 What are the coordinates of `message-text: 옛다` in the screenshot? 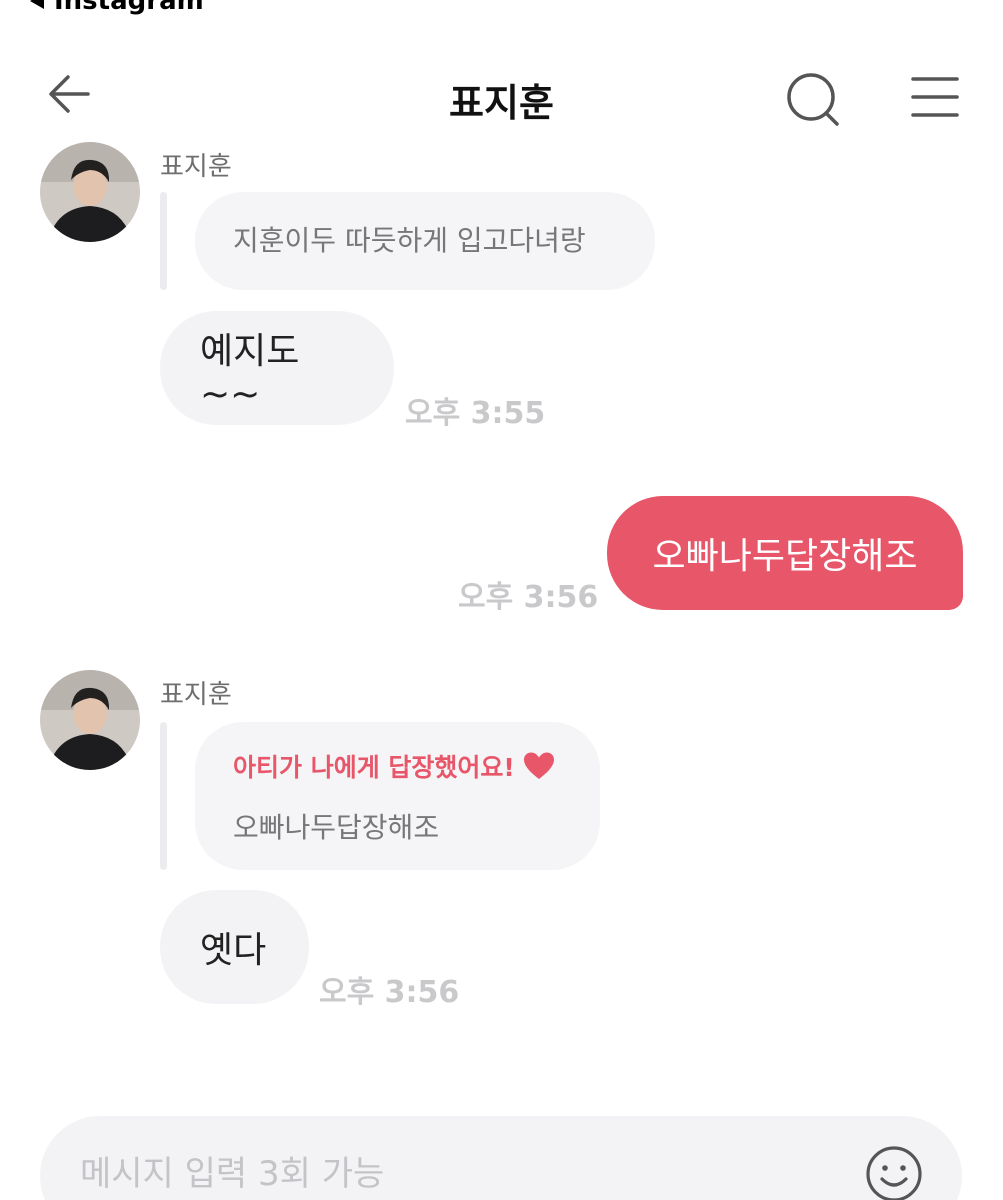 It's located at (233, 950).